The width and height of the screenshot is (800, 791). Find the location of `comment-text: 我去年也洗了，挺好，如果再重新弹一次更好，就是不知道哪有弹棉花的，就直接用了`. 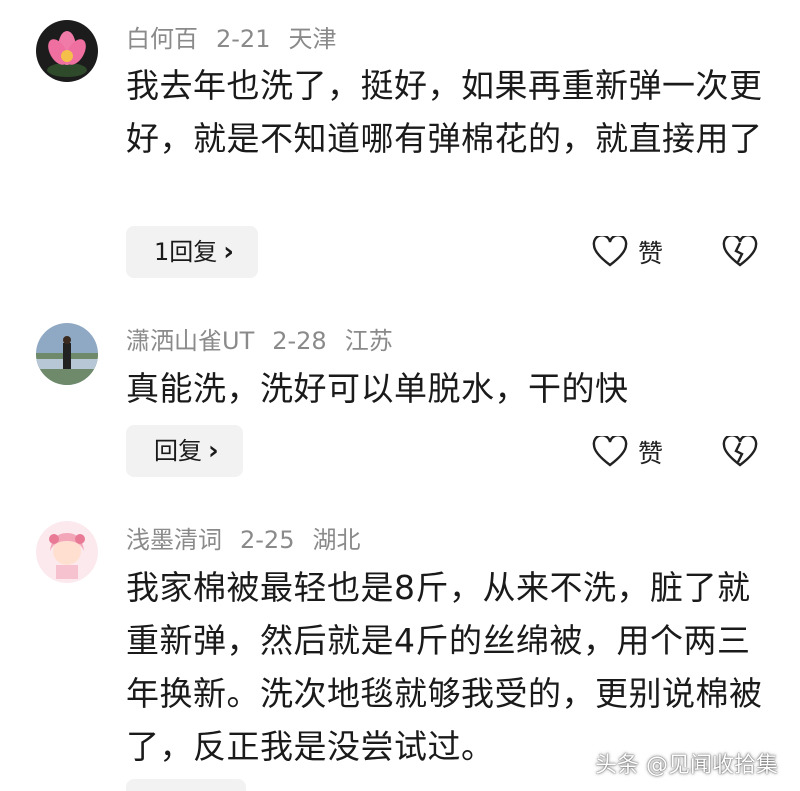

comment-text: 我去年也洗了，挺好，如果再重新弹一次更好，就是不知道哪有弹棉花的，就直接用了 is located at coordinates (444, 112).